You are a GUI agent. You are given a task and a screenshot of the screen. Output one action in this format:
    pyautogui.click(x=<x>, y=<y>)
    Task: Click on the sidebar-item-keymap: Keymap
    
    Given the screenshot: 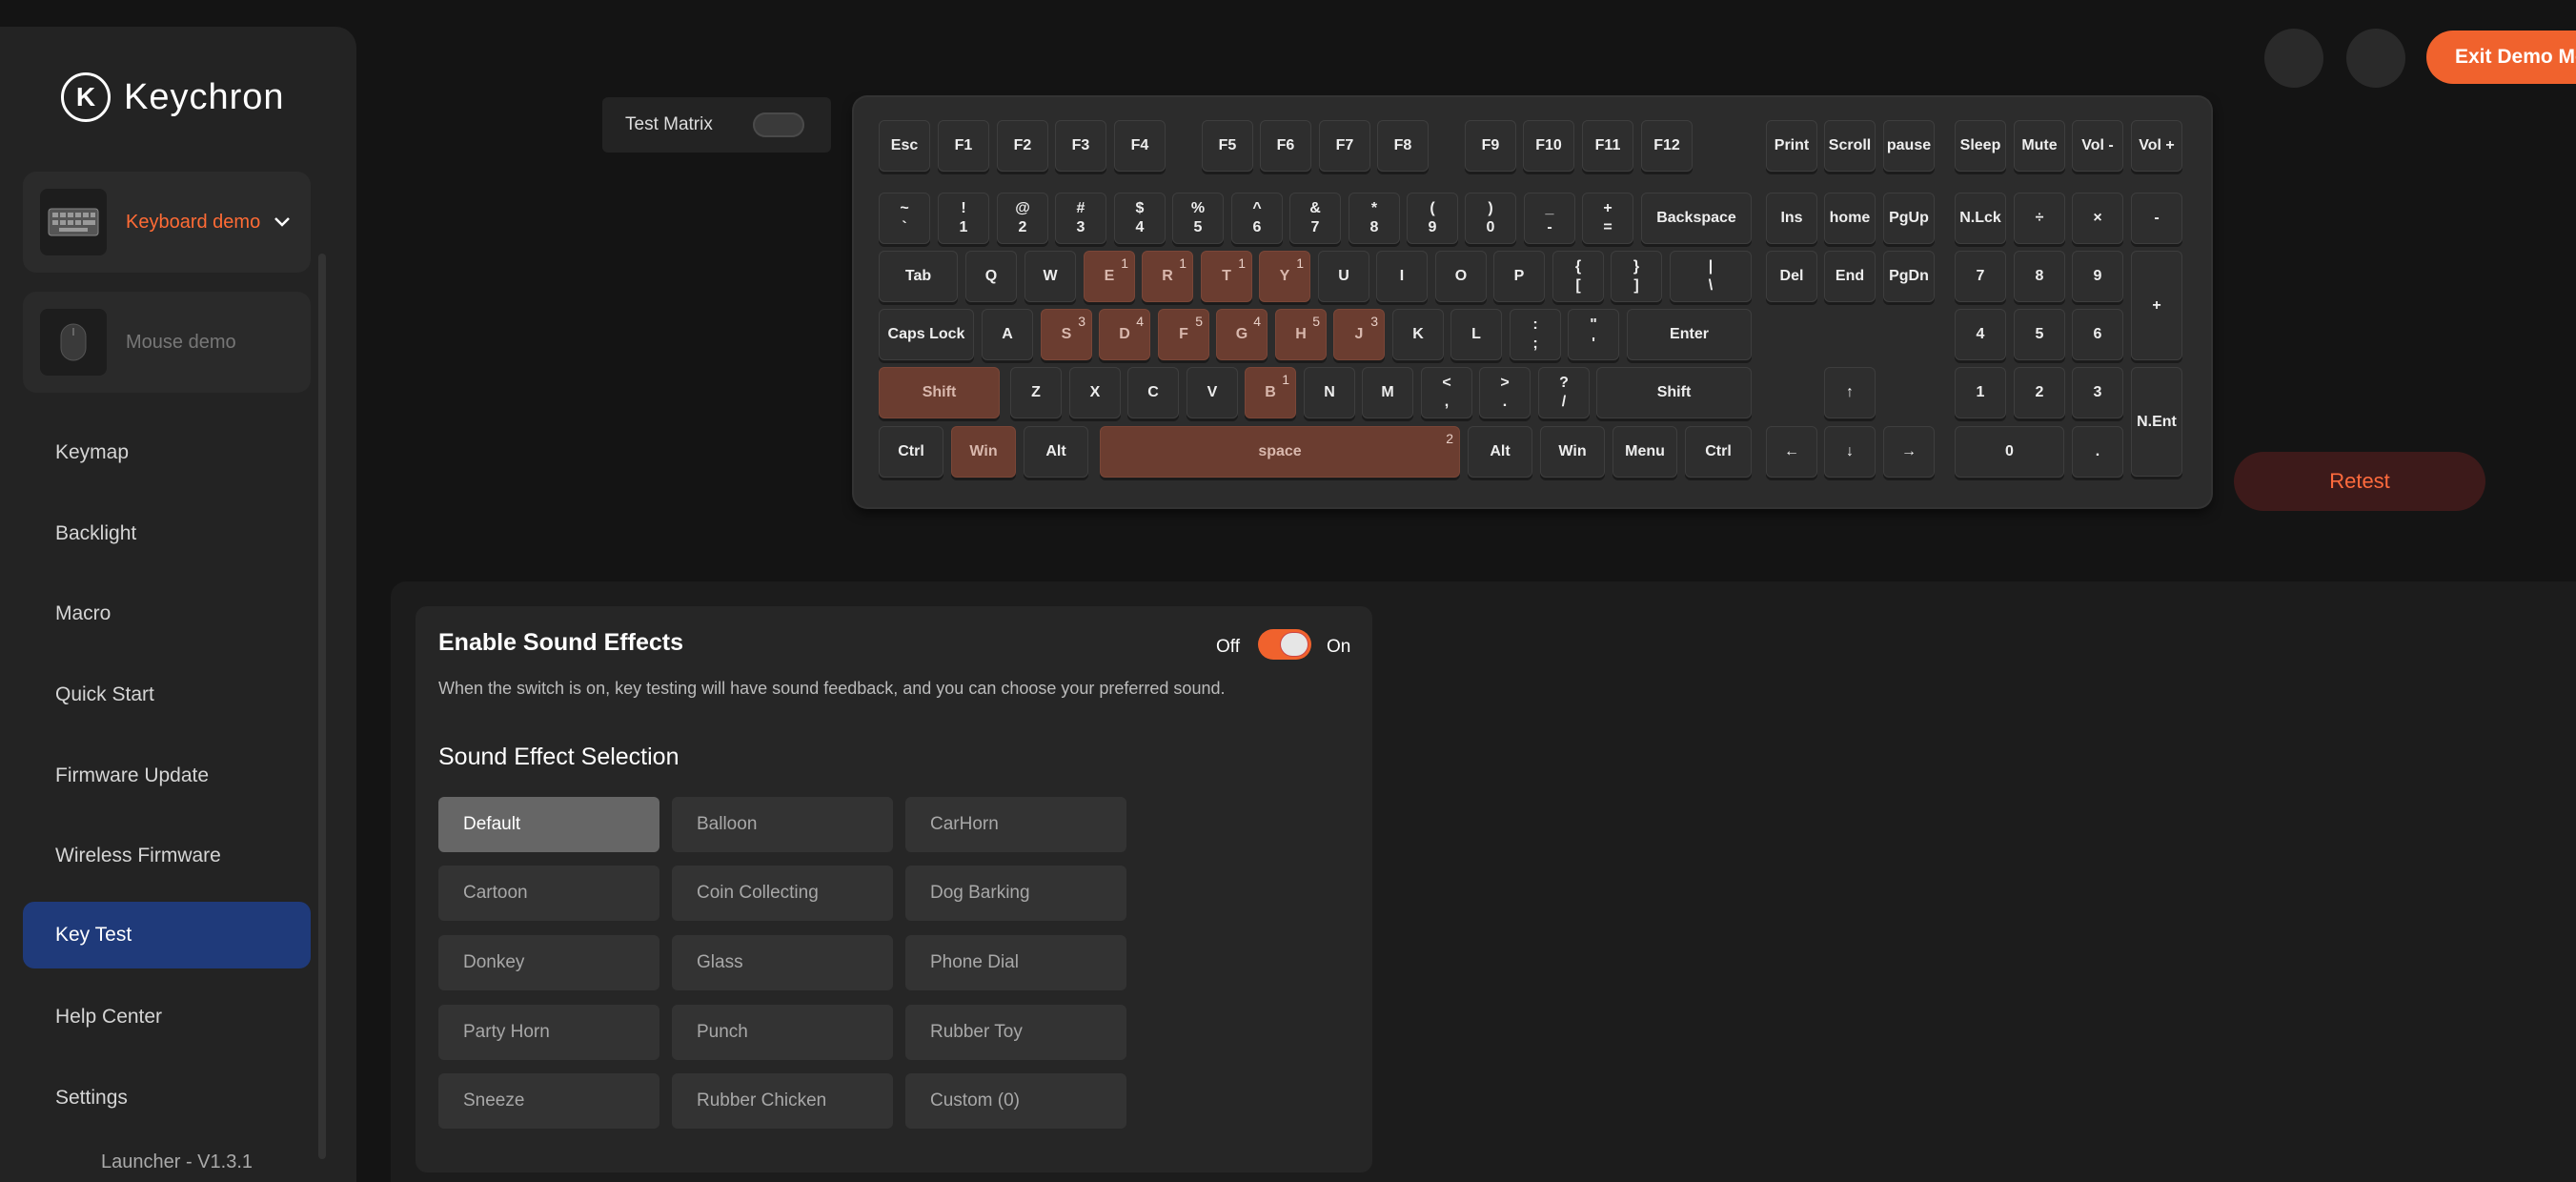 What is the action you would take?
    pyautogui.click(x=167, y=452)
    